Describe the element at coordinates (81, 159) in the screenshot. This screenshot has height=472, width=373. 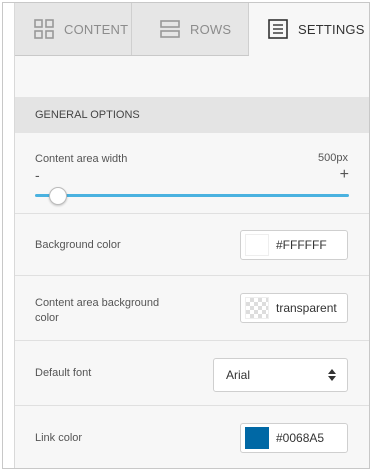
I see `content-width-label: Content area width` at that location.